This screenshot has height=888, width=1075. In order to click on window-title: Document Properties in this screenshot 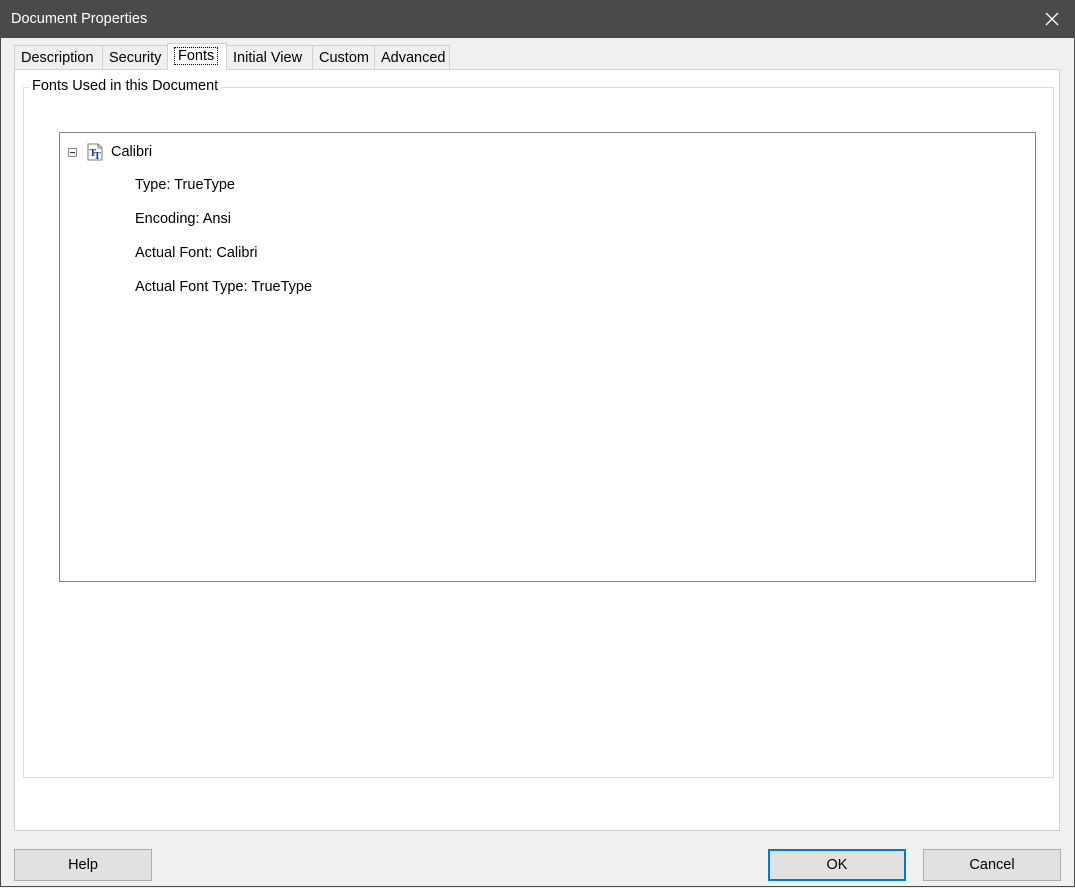, I will do `click(79, 19)`.